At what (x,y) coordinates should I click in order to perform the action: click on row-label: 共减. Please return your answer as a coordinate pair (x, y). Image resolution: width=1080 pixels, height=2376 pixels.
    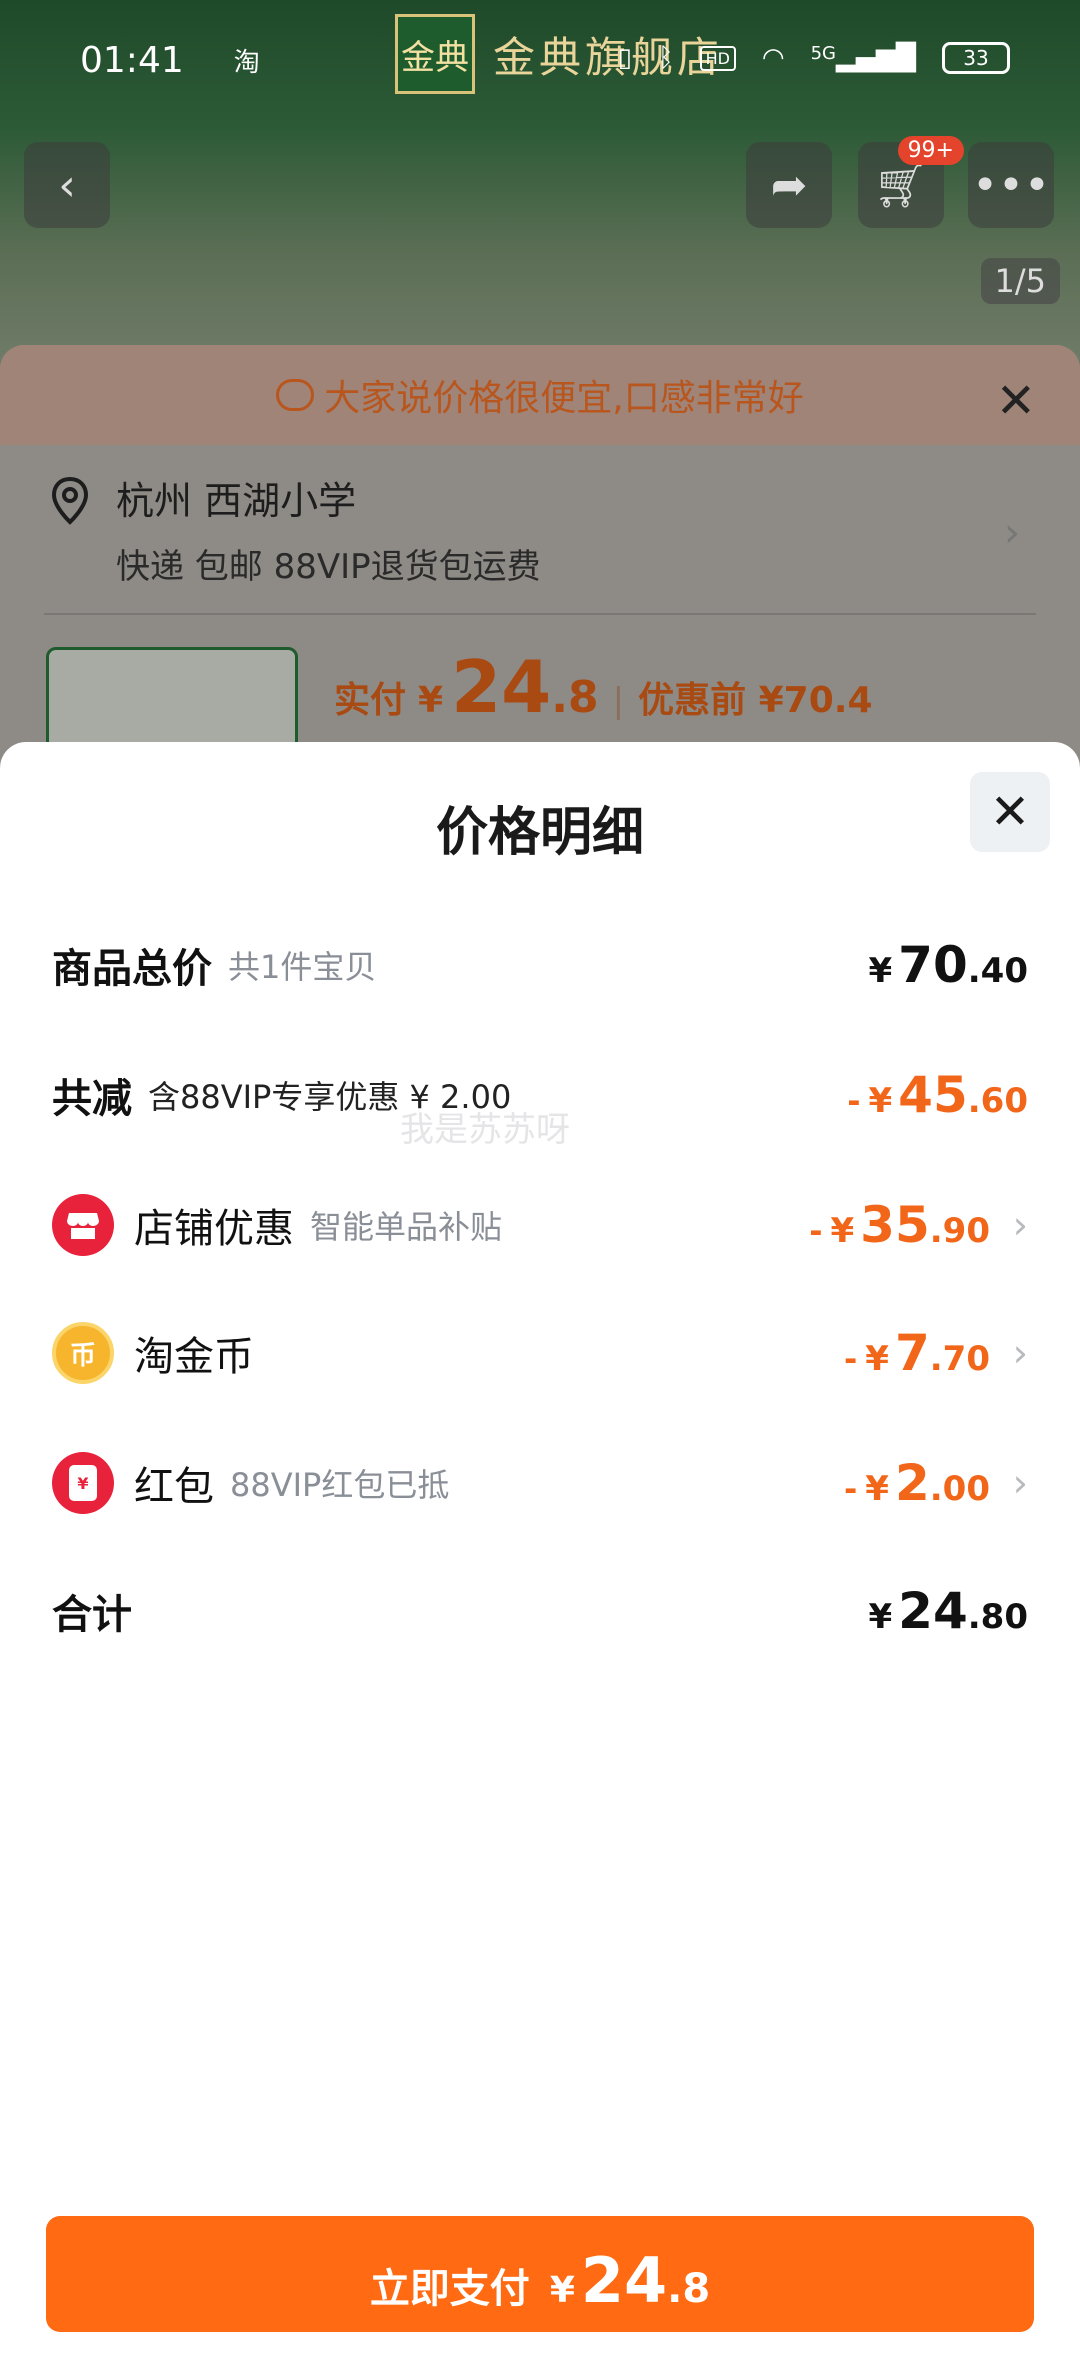
    Looking at the image, I should click on (92, 1099).